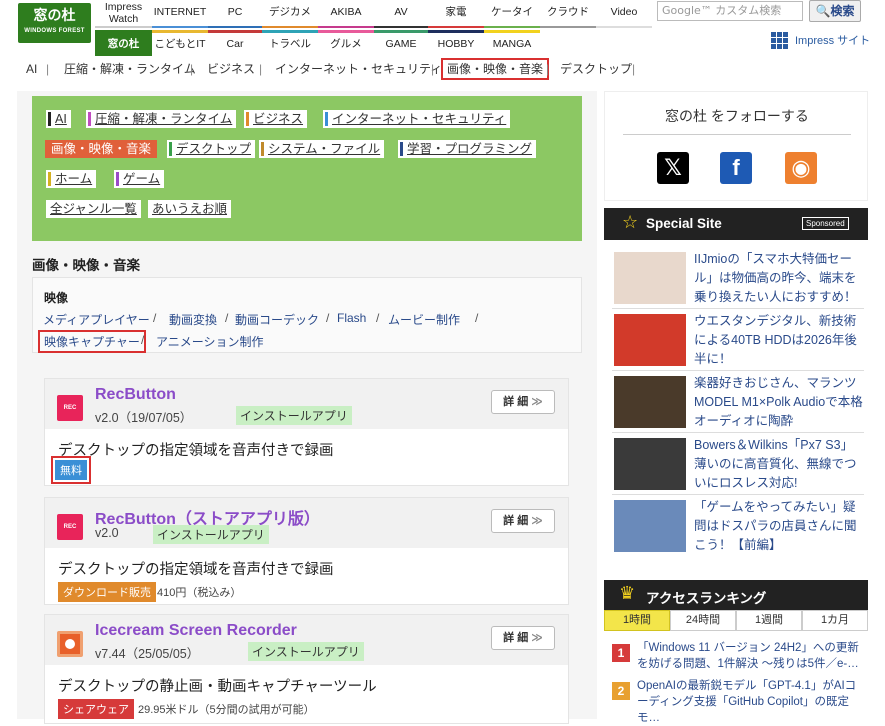 The image size is (885, 726). Describe the element at coordinates (736, 224) in the screenshot. I see `special-site-header: ☆ Special Site Sponsored` at that location.